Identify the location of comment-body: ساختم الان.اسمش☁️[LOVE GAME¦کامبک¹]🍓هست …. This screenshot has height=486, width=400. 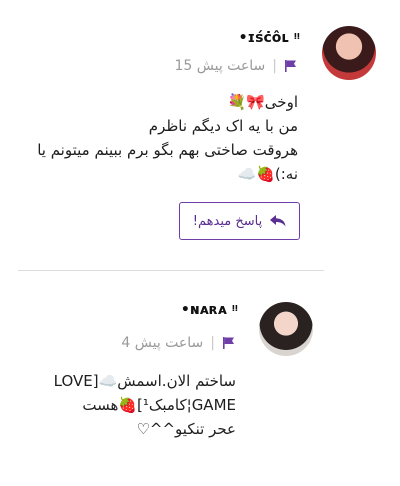
(144, 405).